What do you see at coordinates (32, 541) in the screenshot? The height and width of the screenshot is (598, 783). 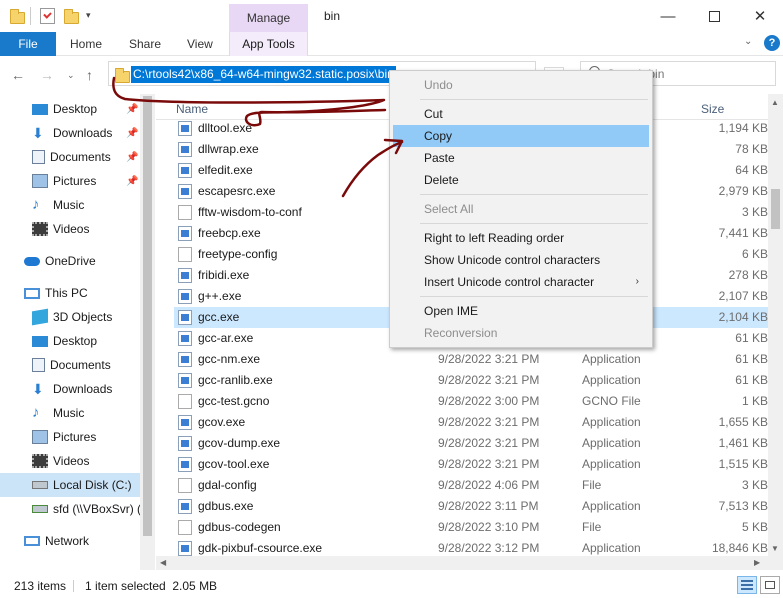 I see `network-icon` at bounding box center [32, 541].